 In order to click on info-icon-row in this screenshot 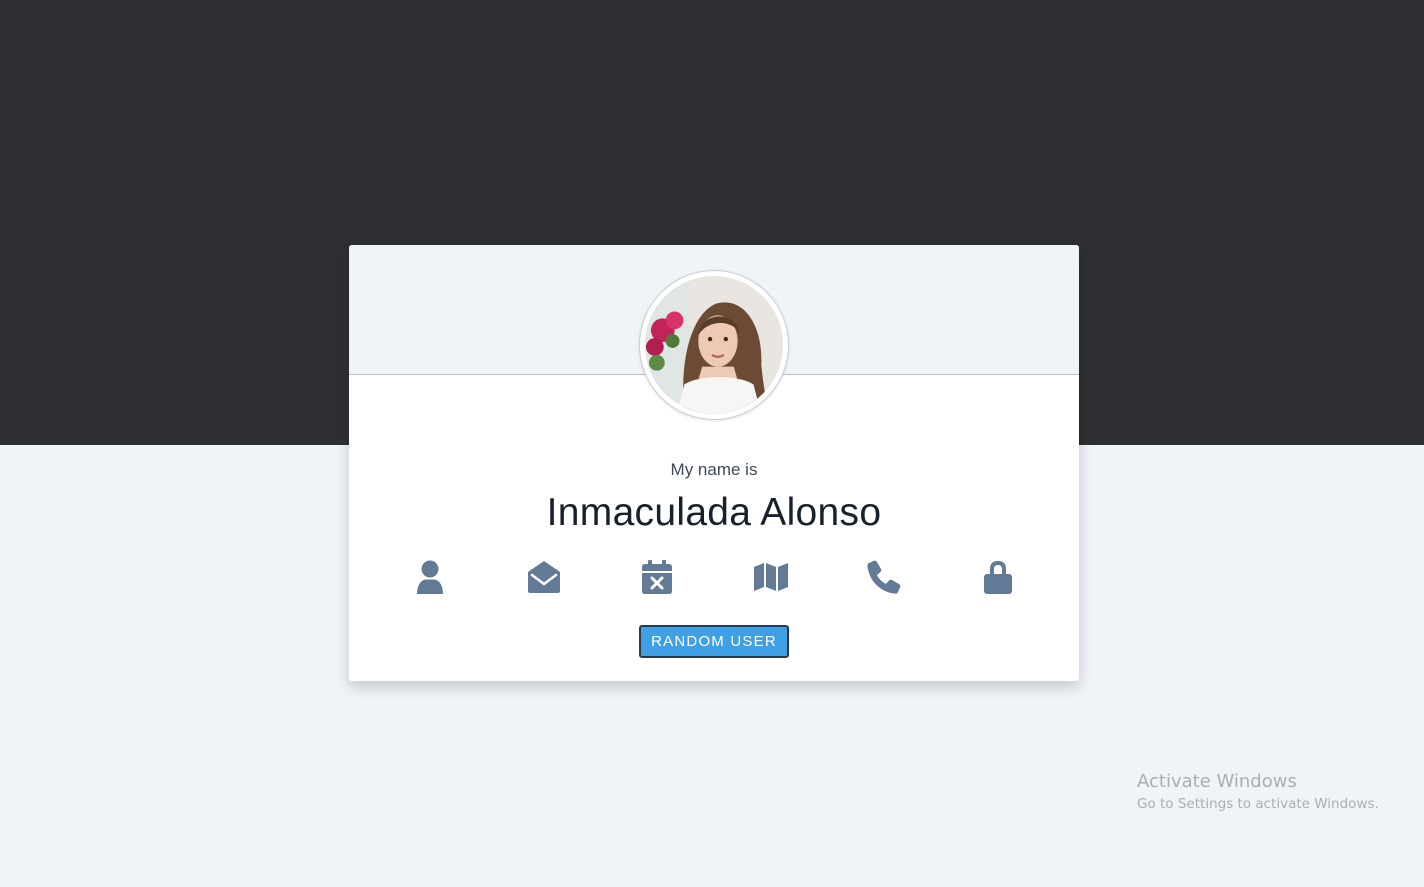, I will do `click(714, 577)`.